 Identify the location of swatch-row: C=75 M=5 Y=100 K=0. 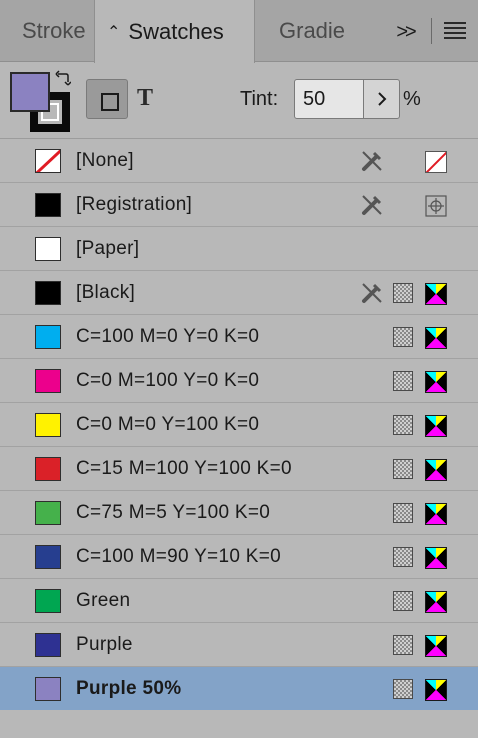
(239, 513).